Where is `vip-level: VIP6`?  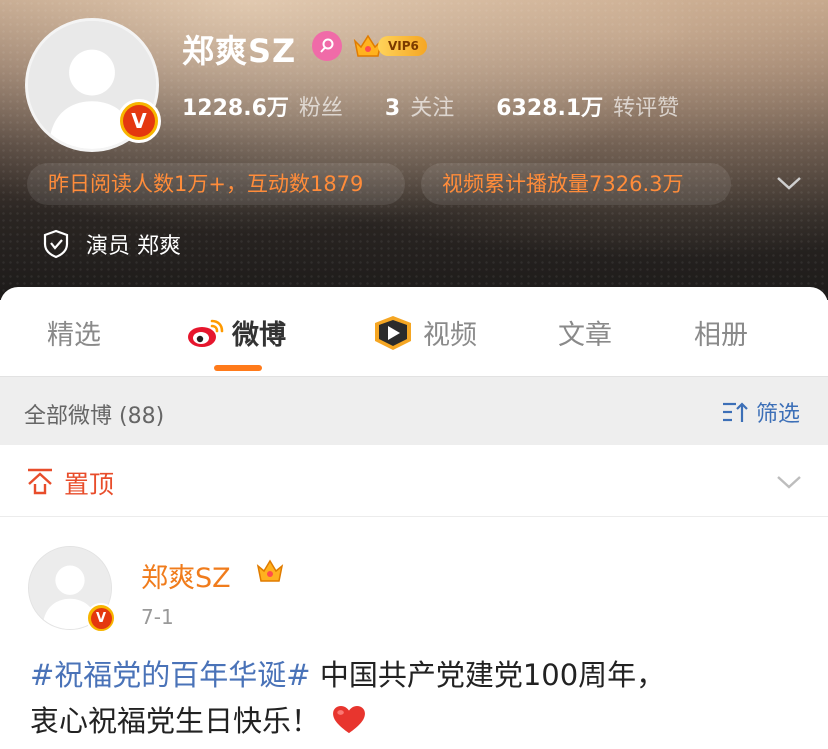
vip-level: VIP6 is located at coordinates (402, 46).